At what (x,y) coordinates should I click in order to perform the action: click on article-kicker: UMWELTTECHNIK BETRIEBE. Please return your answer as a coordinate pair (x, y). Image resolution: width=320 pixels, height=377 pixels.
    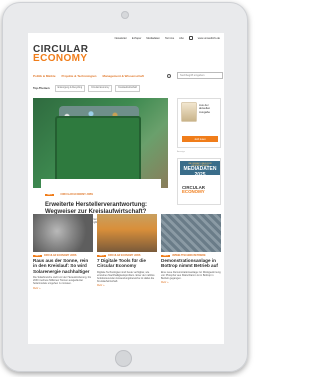
    Looking at the image, I should click on (188, 255).